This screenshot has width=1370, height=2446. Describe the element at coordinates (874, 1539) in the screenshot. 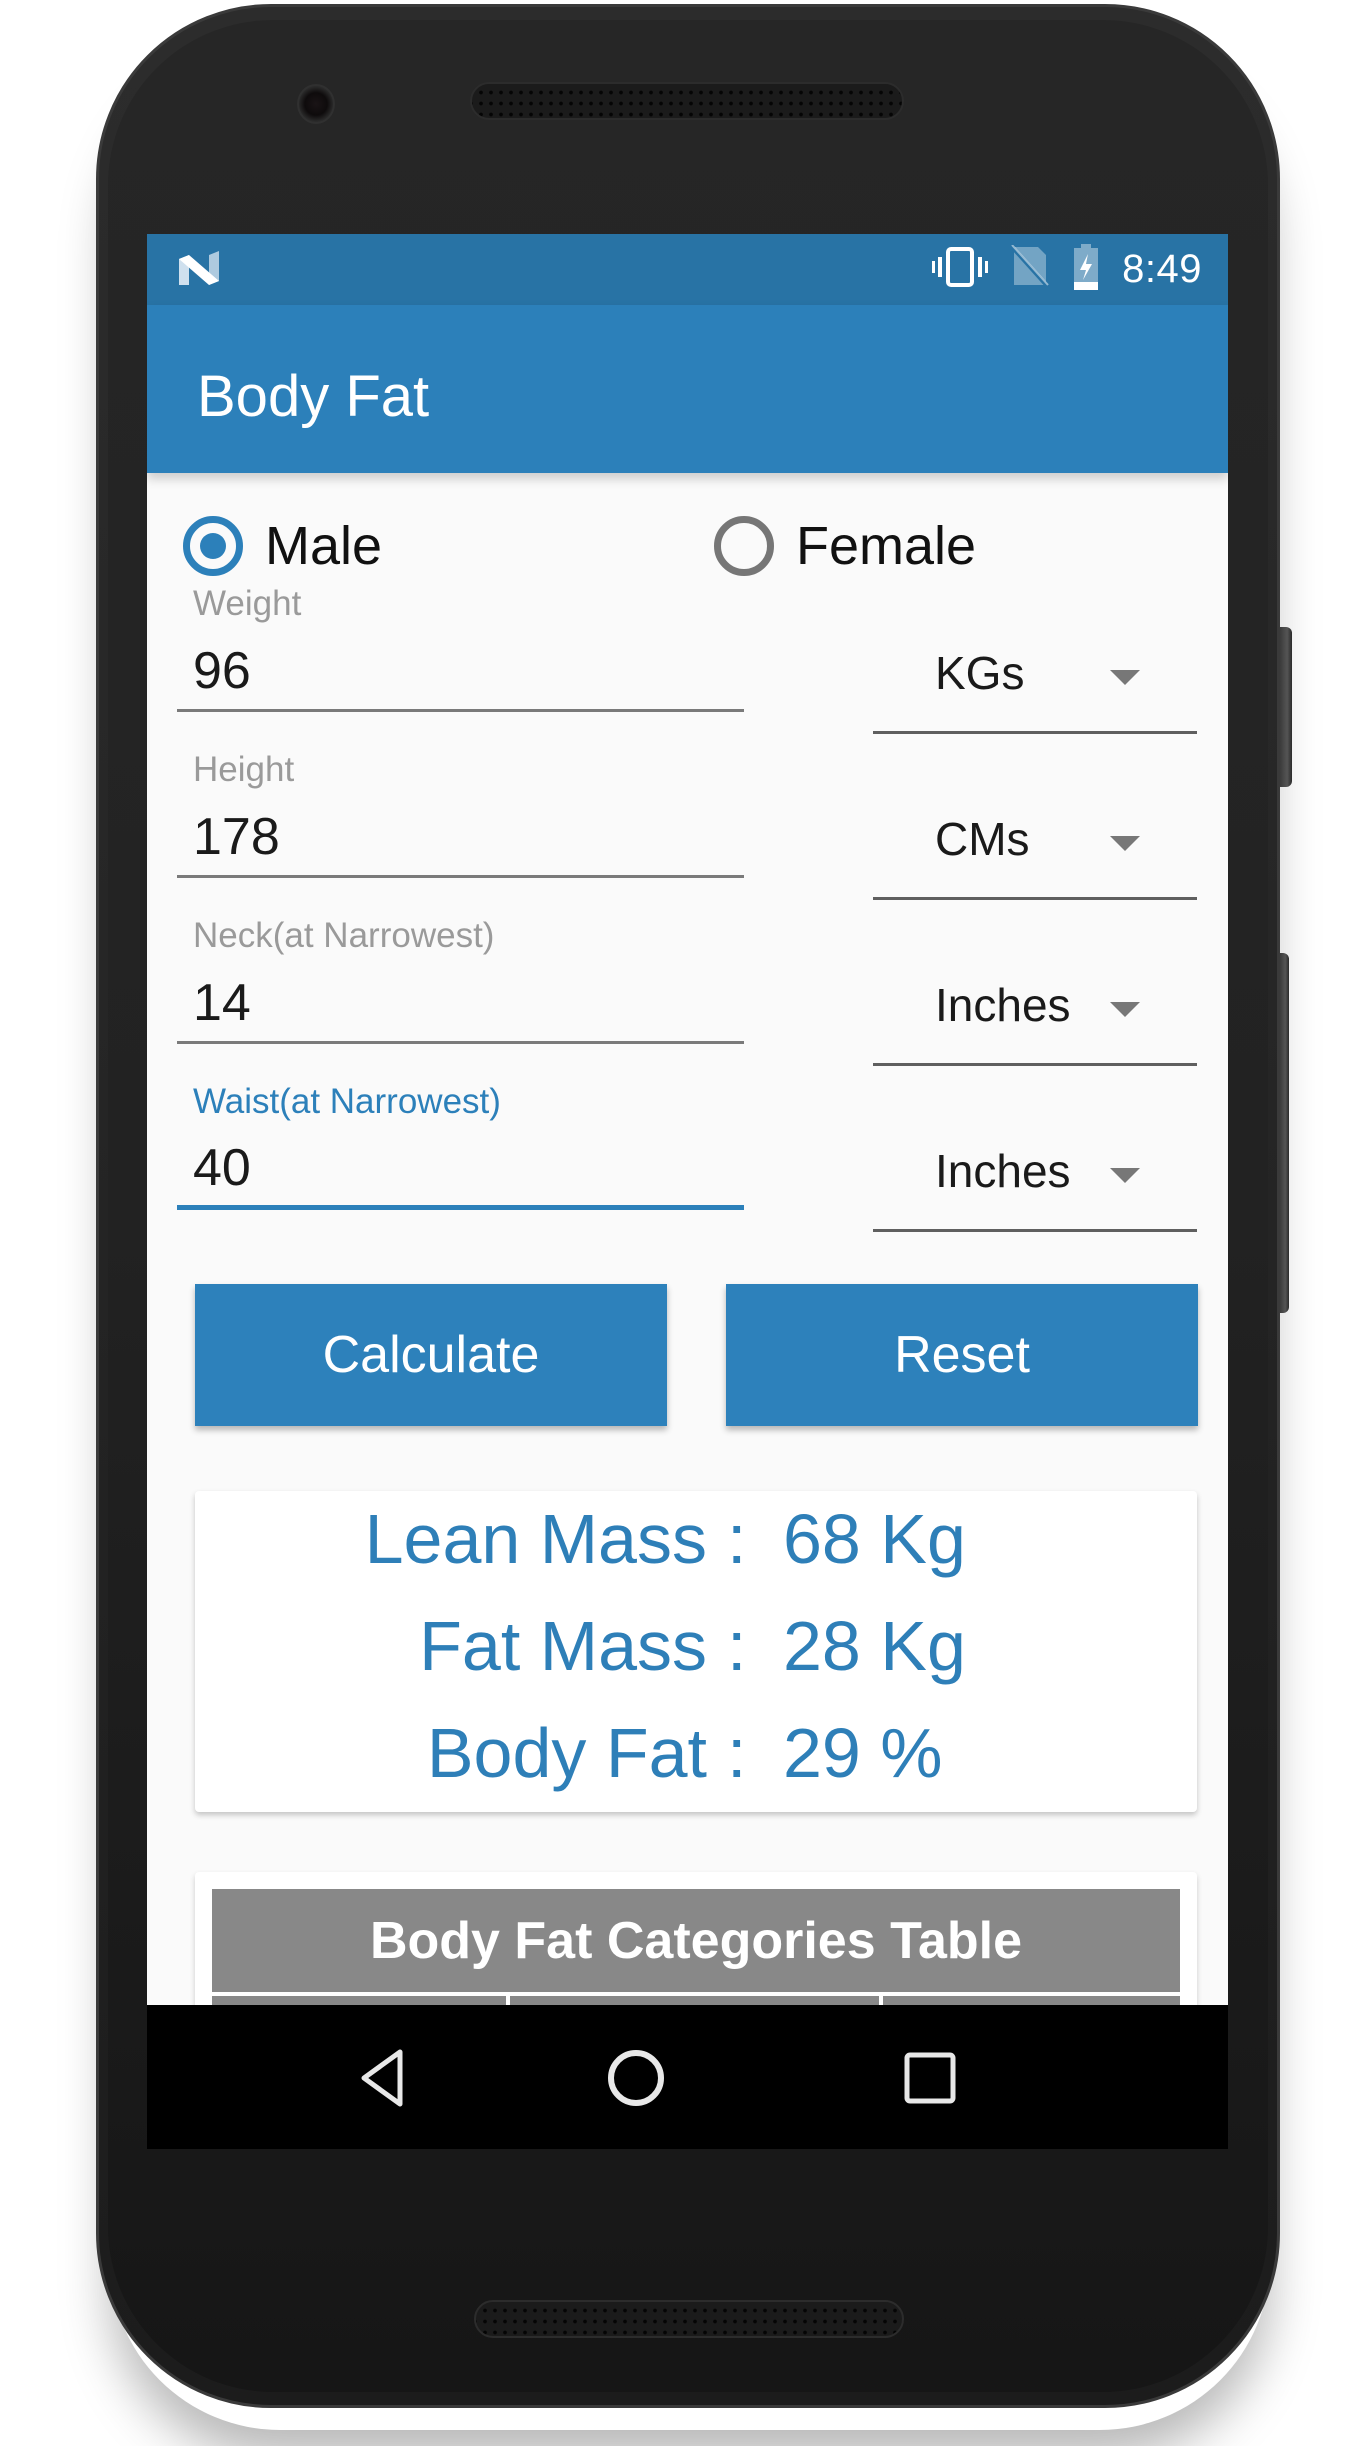

I see `lean-mass-value: 68 Kg` at that location.